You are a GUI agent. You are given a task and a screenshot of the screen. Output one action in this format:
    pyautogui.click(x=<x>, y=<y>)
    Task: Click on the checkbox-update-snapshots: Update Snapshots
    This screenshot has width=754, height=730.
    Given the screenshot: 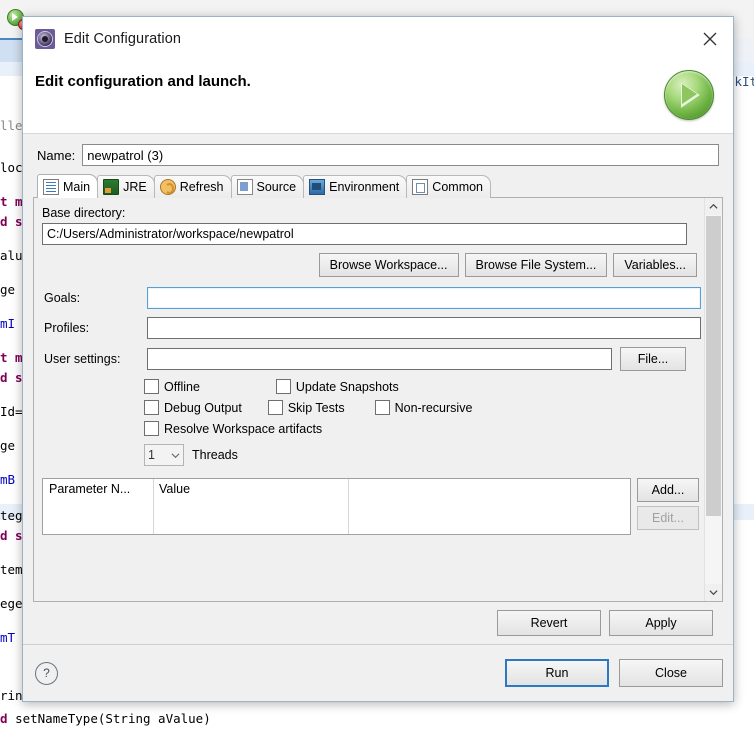 What is the action you would take?
    pyautogui.click(x=337, y=386)
    